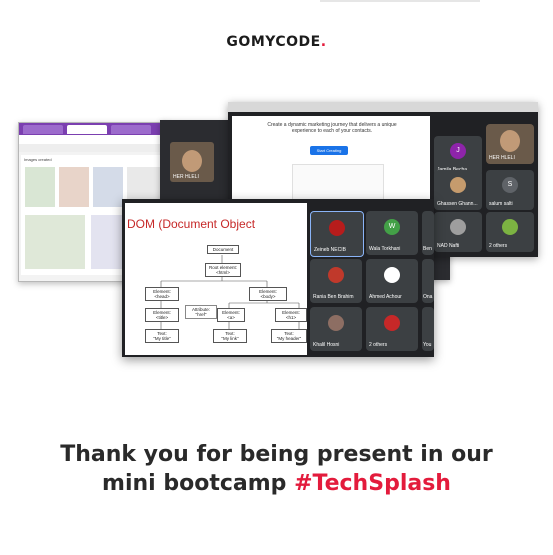  Describe the element at coordinates (94, 148) in the screenshot. I see `app-toolbar` at that location.